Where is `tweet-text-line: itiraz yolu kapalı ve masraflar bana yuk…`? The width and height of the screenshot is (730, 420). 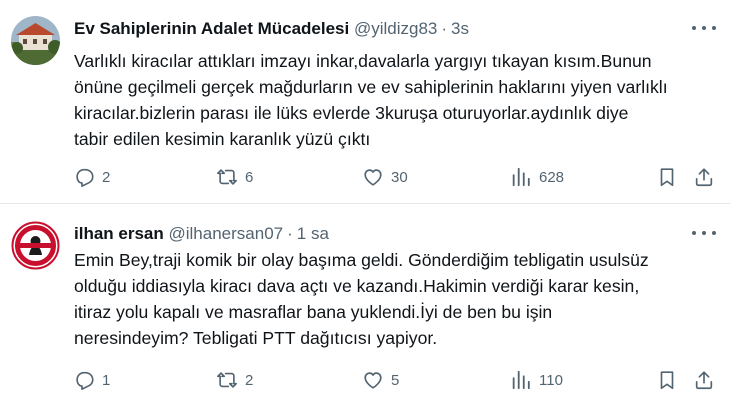
tweet-text-line: itiraz yolu kapalı ve masraflar bana yuk… is located at coordinates (313, 312).